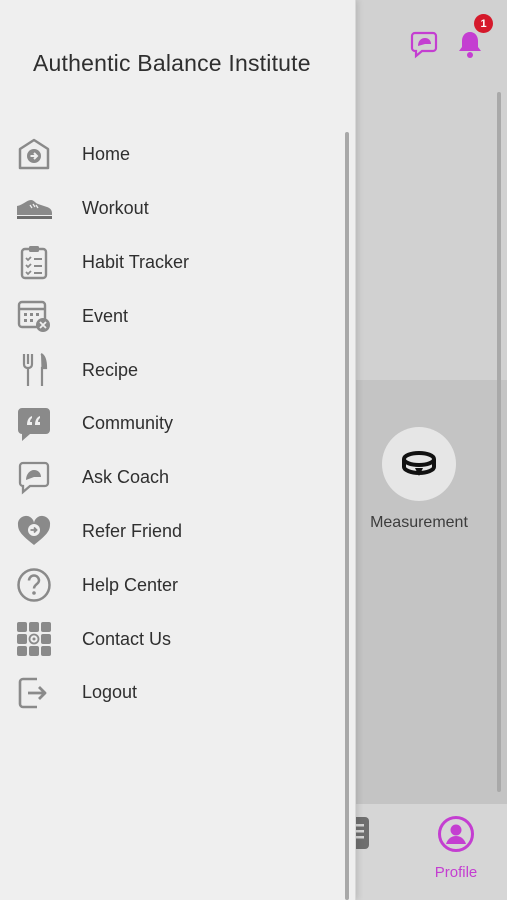 The width and height of the screenshot is (507, 900). I want to click on logout-icon, so click(34, 693).